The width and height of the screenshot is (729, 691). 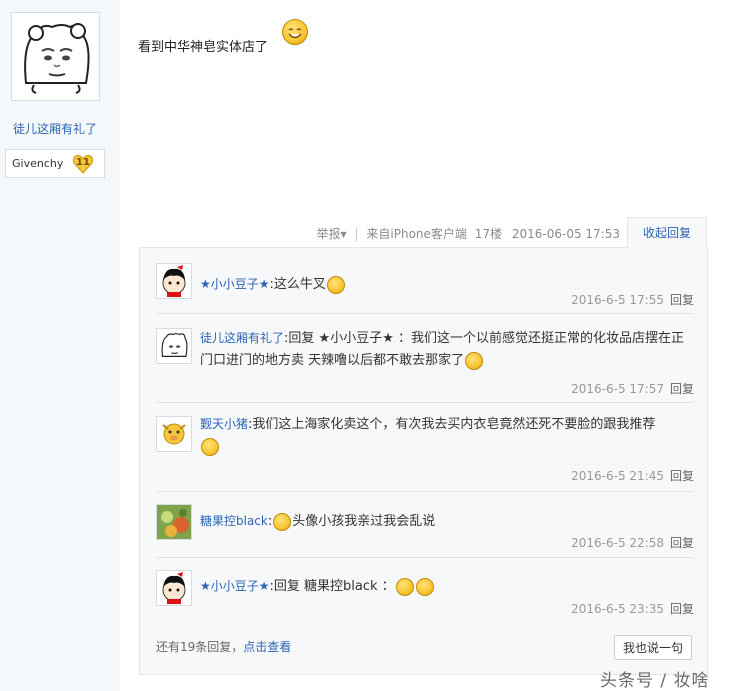 I want to click on reply-text: 我们这上海家化卖这个，有次我去买内衣皂竟然还死不要脸的跟我推荐, so click(x=454, y=424).